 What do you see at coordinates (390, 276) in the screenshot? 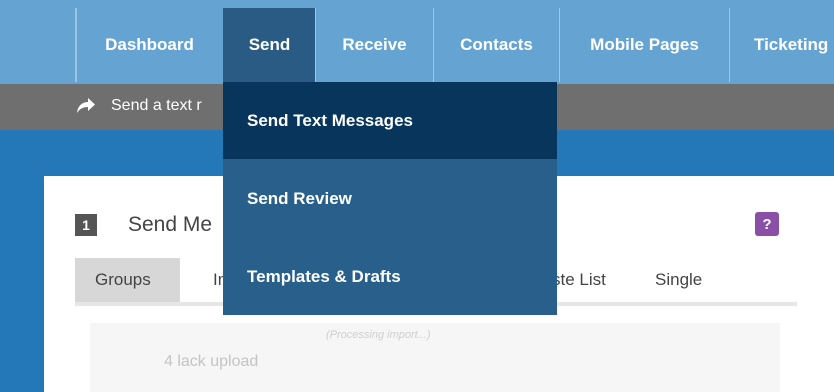
I see `menu-item-templates-drafts: Templates & Drafts` at bounding box center [390, 276].